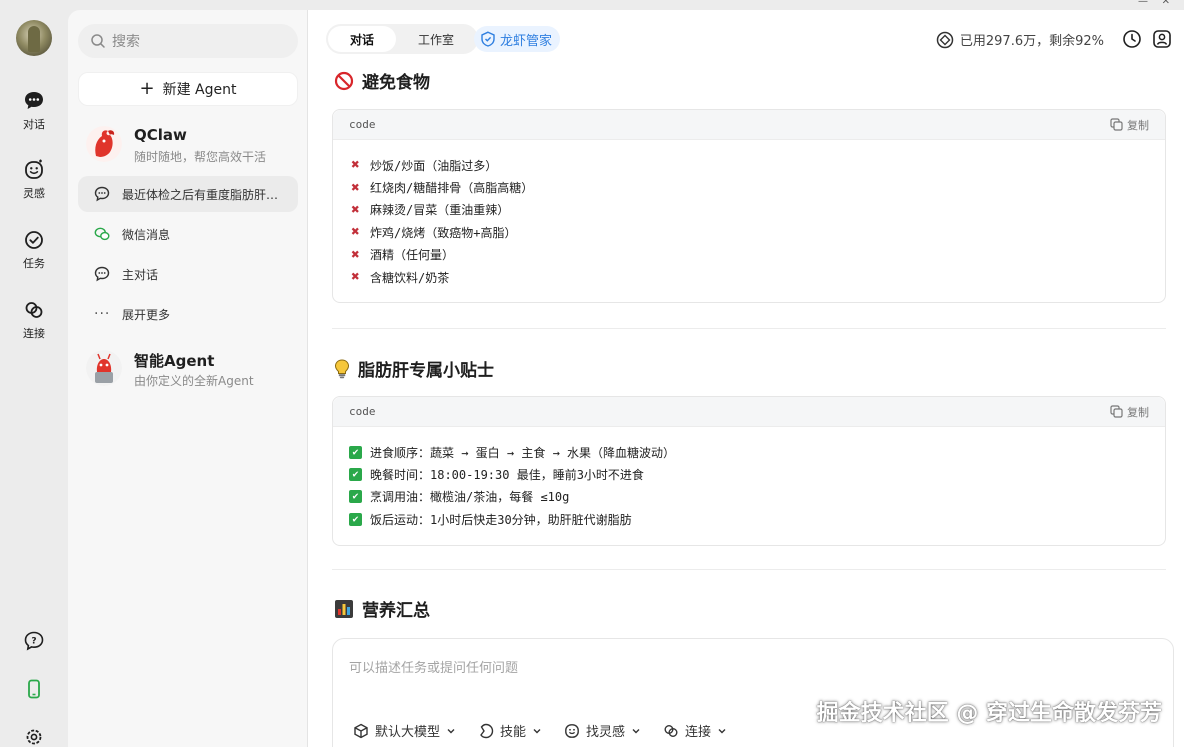  I want to click on skill-icon, so click(487, 730).